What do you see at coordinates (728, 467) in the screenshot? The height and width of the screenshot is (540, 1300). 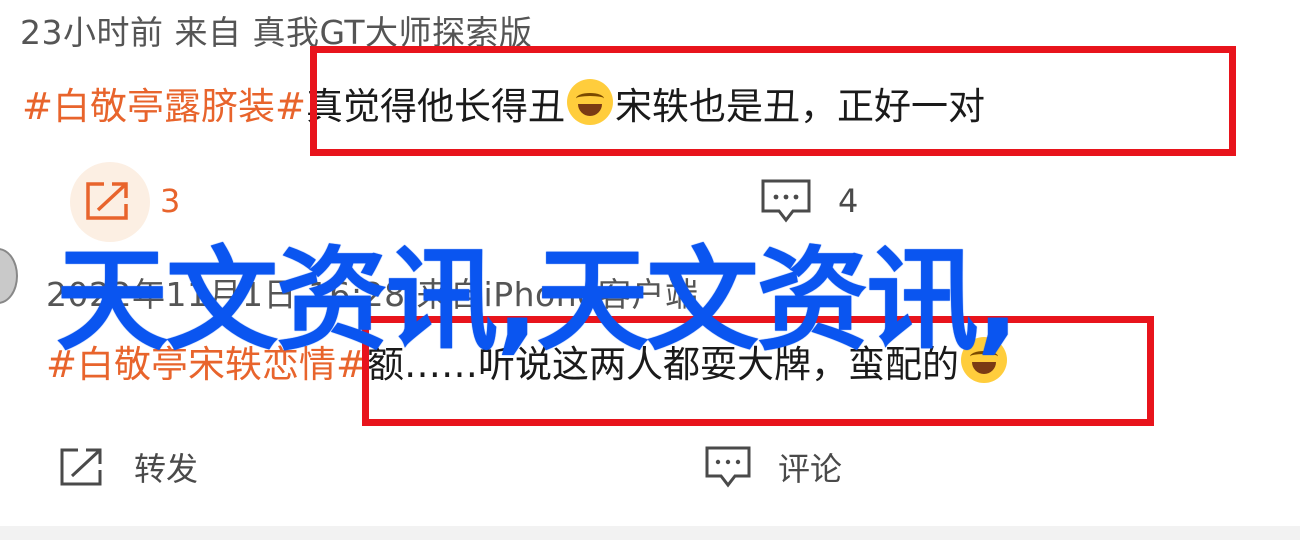 I see `comment-icon` at bounding box center [728, 467].